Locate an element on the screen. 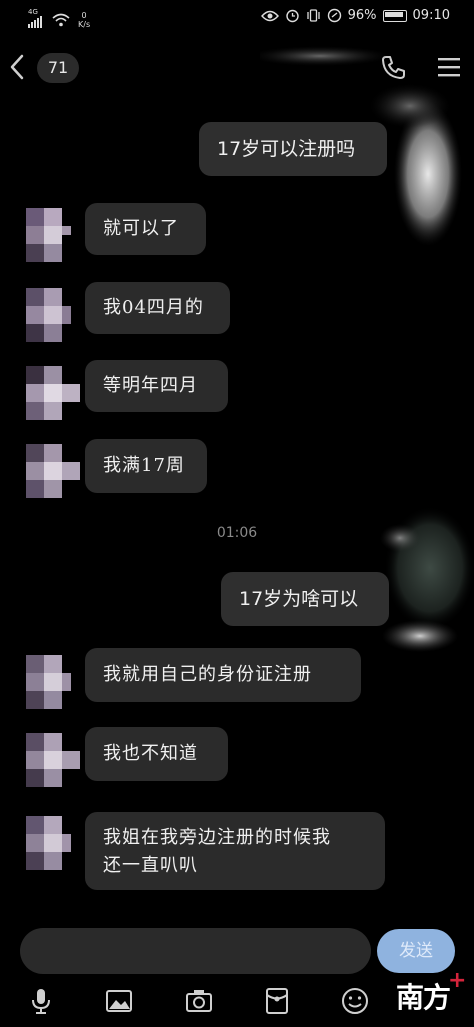 The width and height of the screenshot is (474, 1027). network-type: 4G is located at coordinates (33, 12).